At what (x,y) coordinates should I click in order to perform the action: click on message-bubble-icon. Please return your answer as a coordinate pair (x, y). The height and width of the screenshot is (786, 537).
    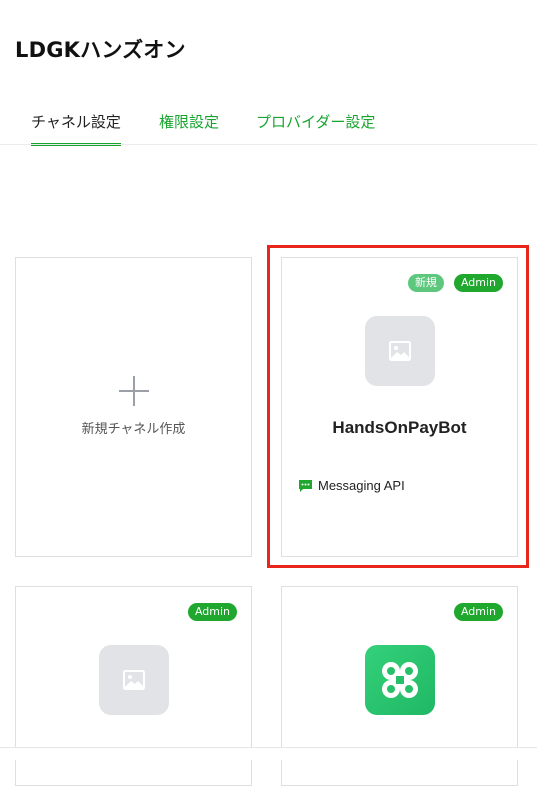
    Looking at the image, I should click on (305, 485).